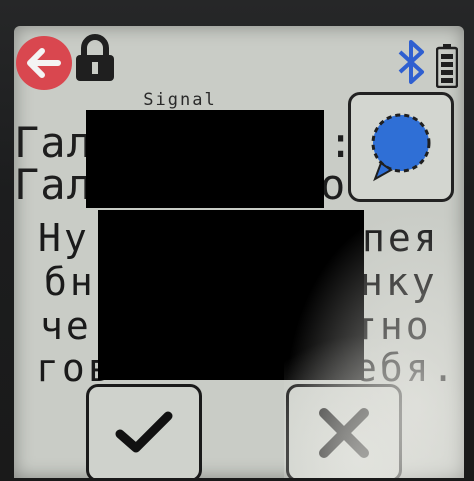 This screenshot has height=481, width=474. What do you see at coordinates (399, 282) in the screenshot?
I see `message-line-2-end: нку` at bounding box center [399, 282].